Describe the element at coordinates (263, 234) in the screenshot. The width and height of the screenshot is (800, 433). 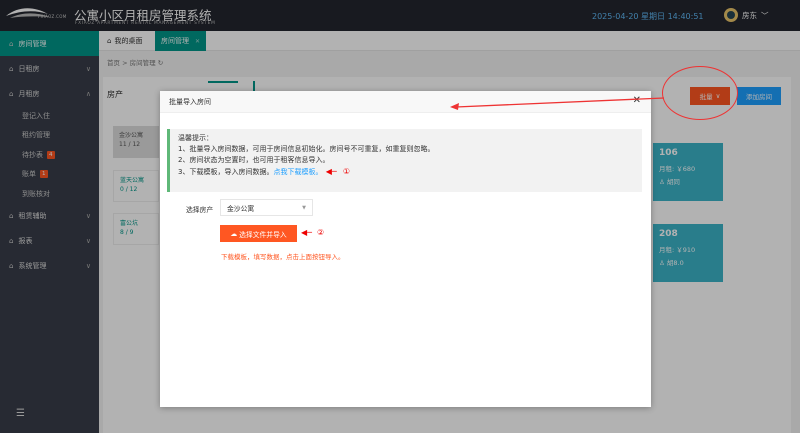
I see `upload-button-label: 选择文件并导入` at that location.